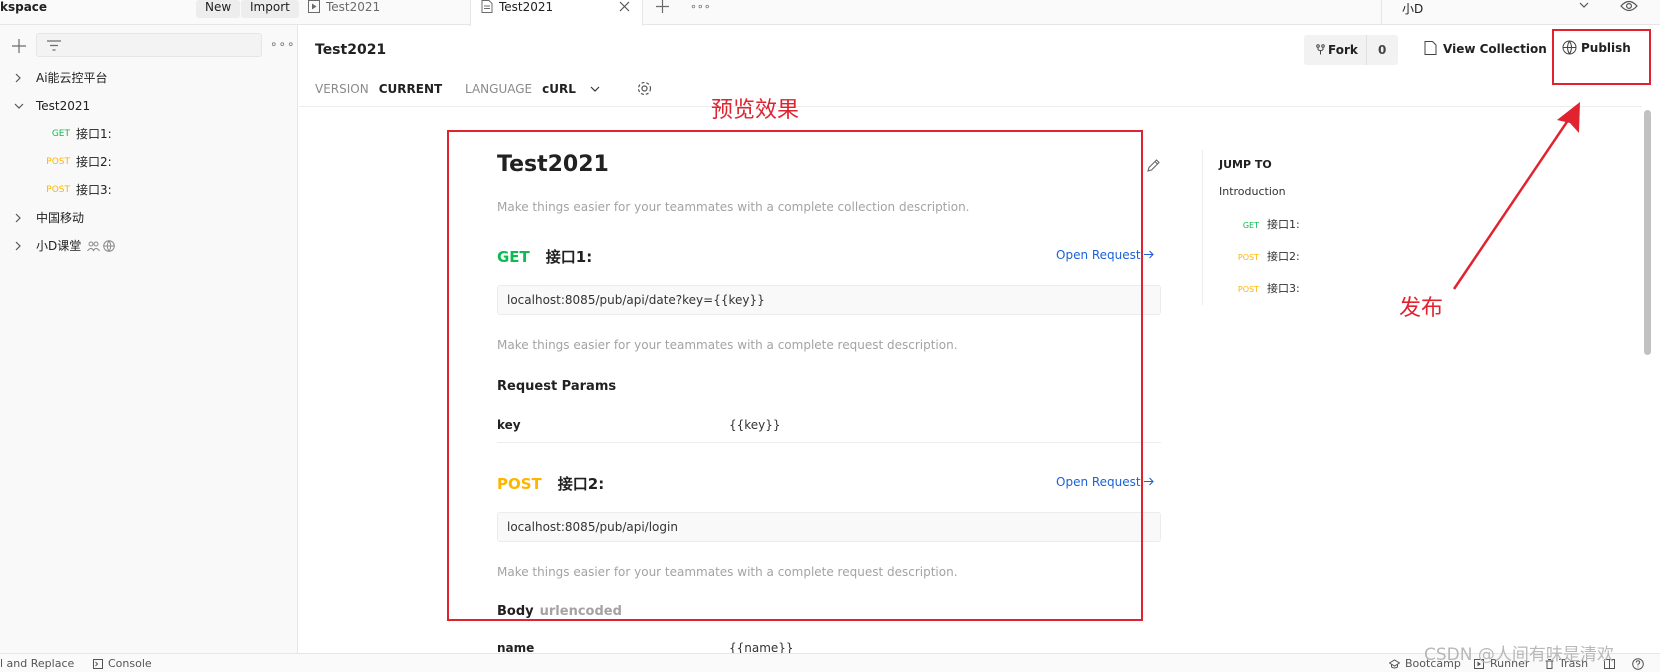  Describe the element at coordinates (1413, 9) in the screenshot. I see `environment-label: 小D` at that location.